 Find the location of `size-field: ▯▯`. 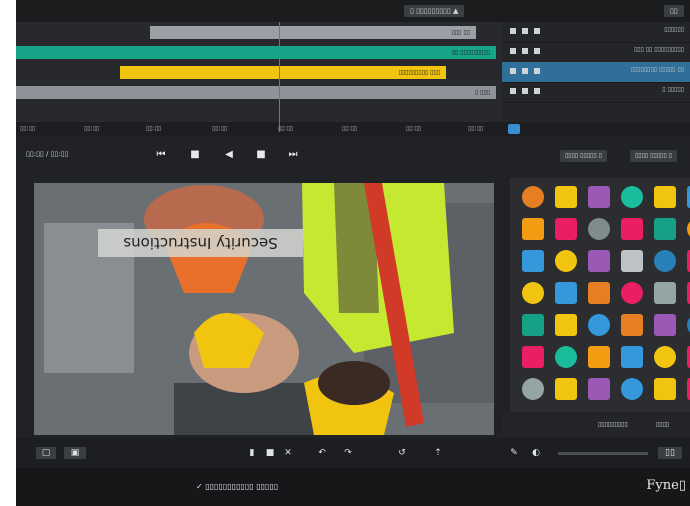

size-field: ▯▯ is located at coordinates (670, 453).